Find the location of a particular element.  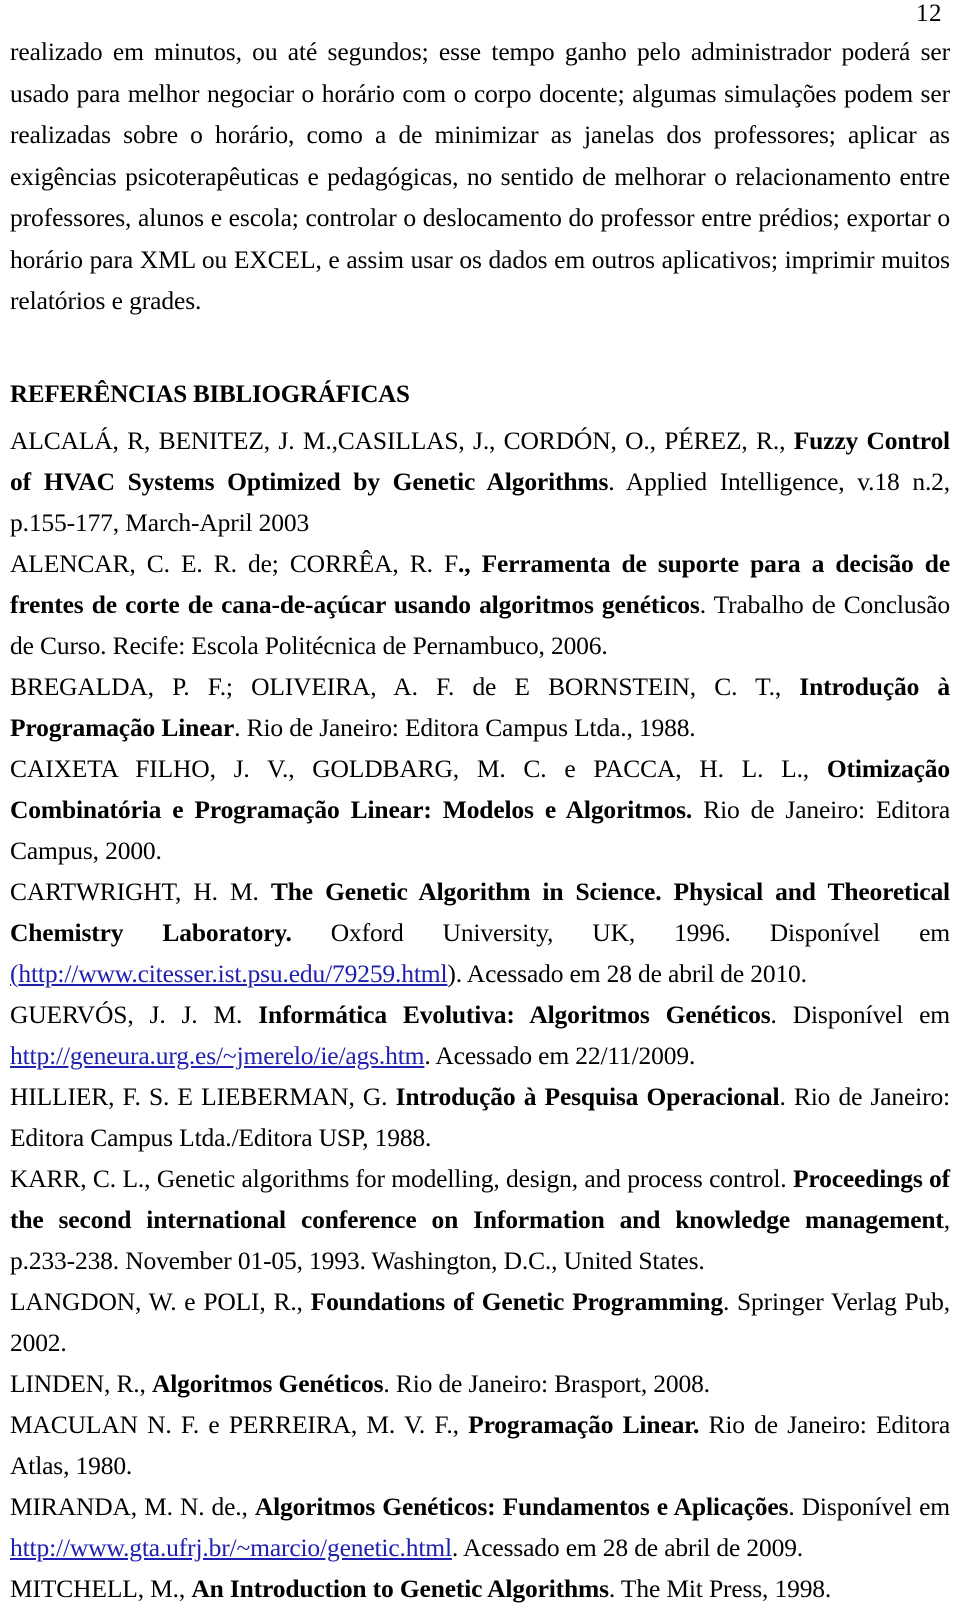

reference-authors: LINDEN, R., is located at coordinates (81, 1383).